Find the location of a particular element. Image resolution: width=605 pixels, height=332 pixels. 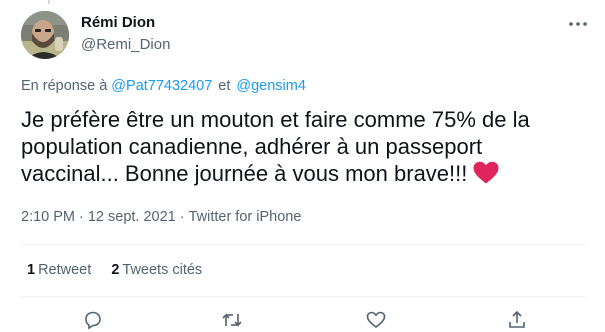

retweet-icon is located at coordinates (232, 320).